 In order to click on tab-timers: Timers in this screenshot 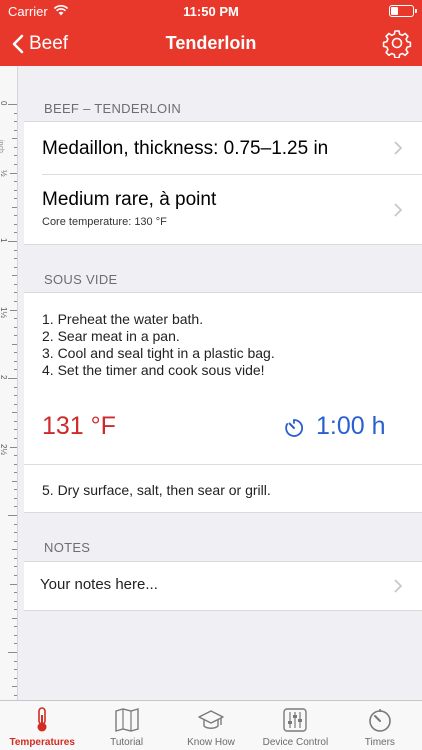, I will do `click(380, 725)`.